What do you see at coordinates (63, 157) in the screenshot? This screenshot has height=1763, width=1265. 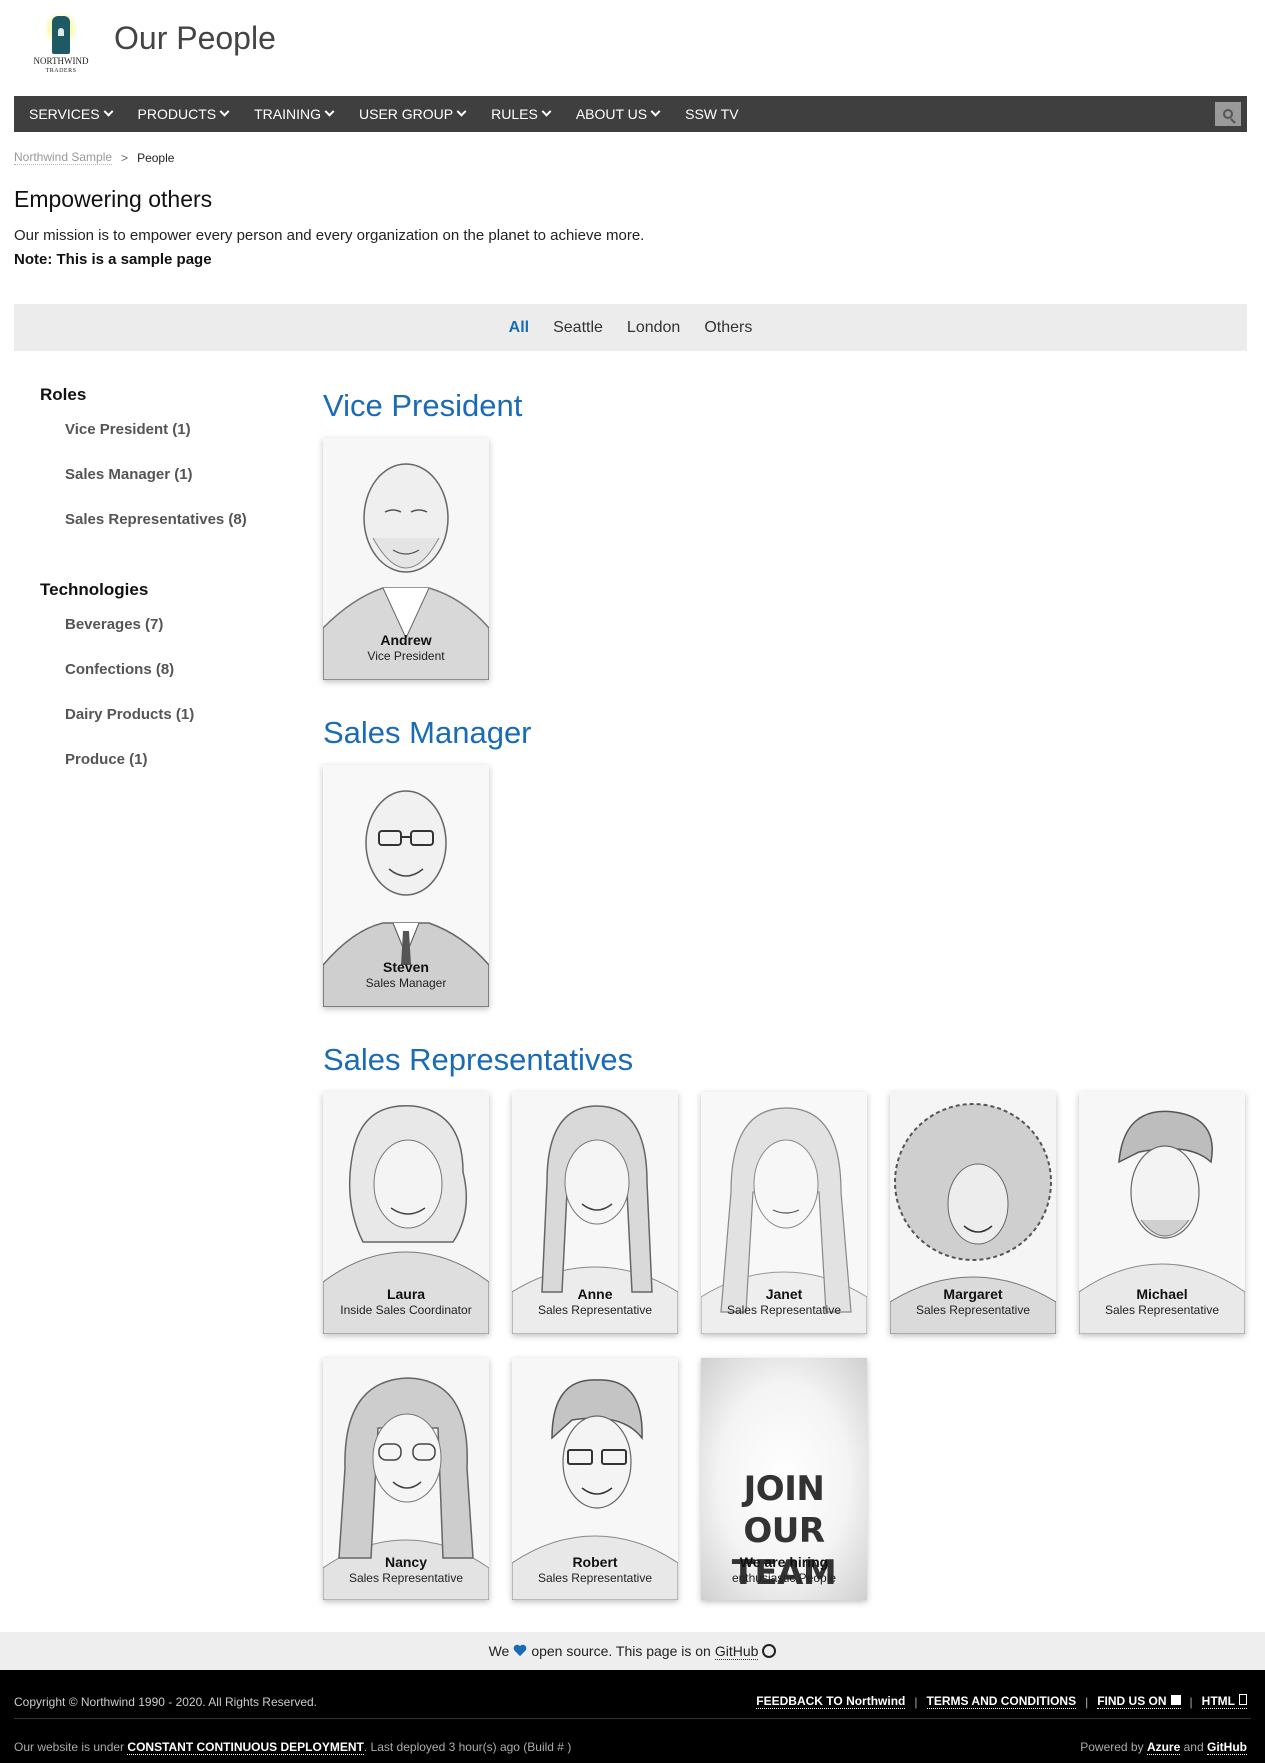 I see `breadcrumb-root-link: Northwind Sample` at bounding box center [63, 157].